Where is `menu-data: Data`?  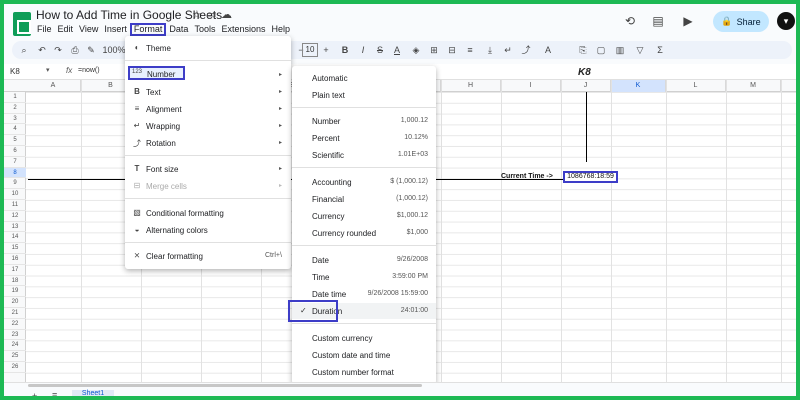 menu-data: Data is located at coordinates (178, 30).